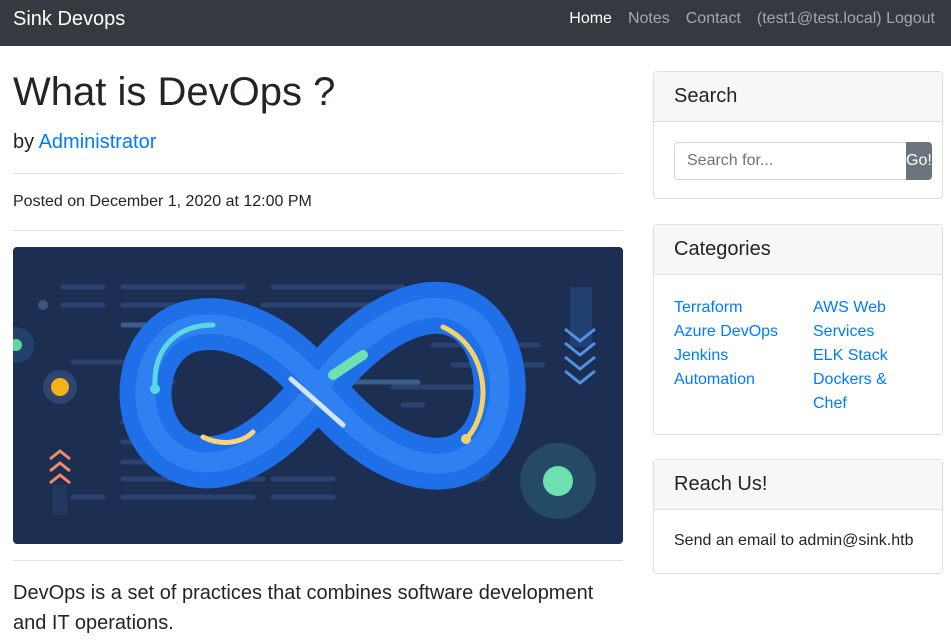  Describe the element at coordinates (743, 308) in the screenshot. I see `category-link: Terraform` at that location.